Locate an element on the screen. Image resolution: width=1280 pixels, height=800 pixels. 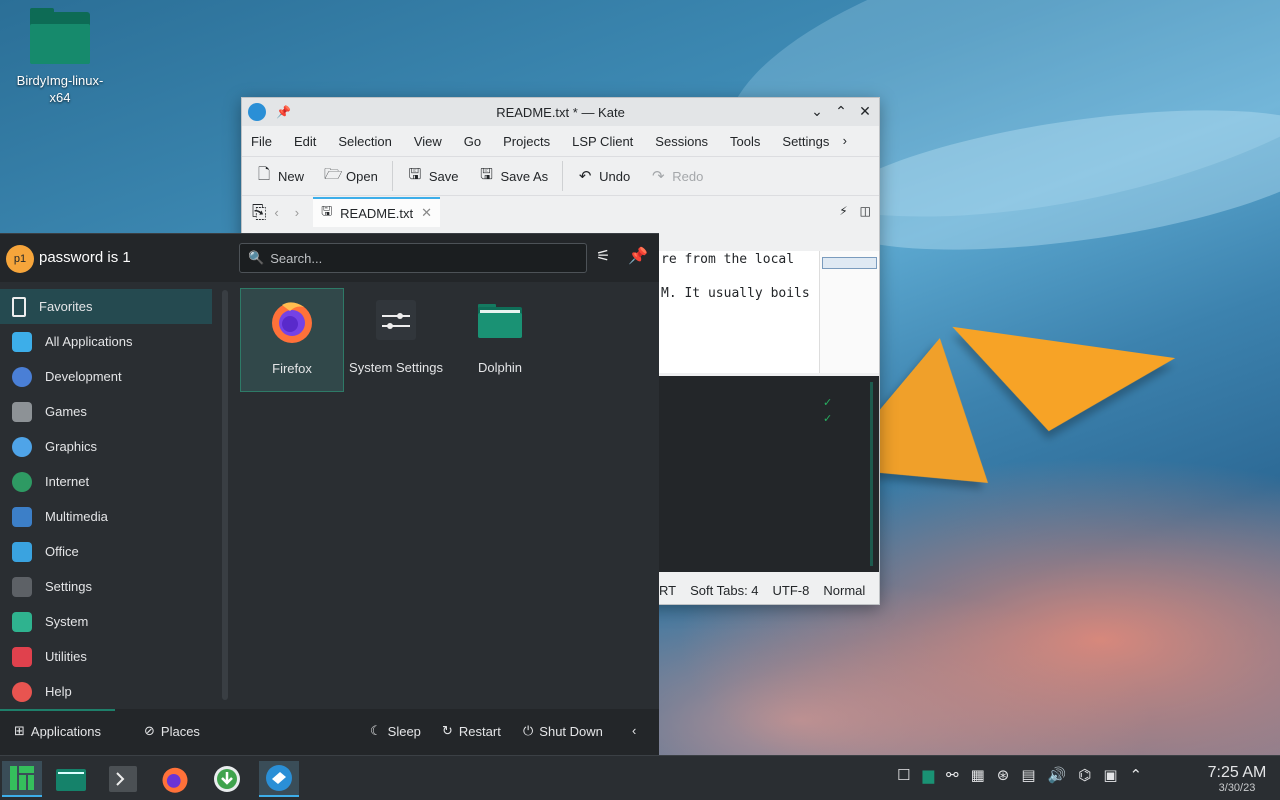
new-button: 🗋 New is located at coordinates (280, 176).